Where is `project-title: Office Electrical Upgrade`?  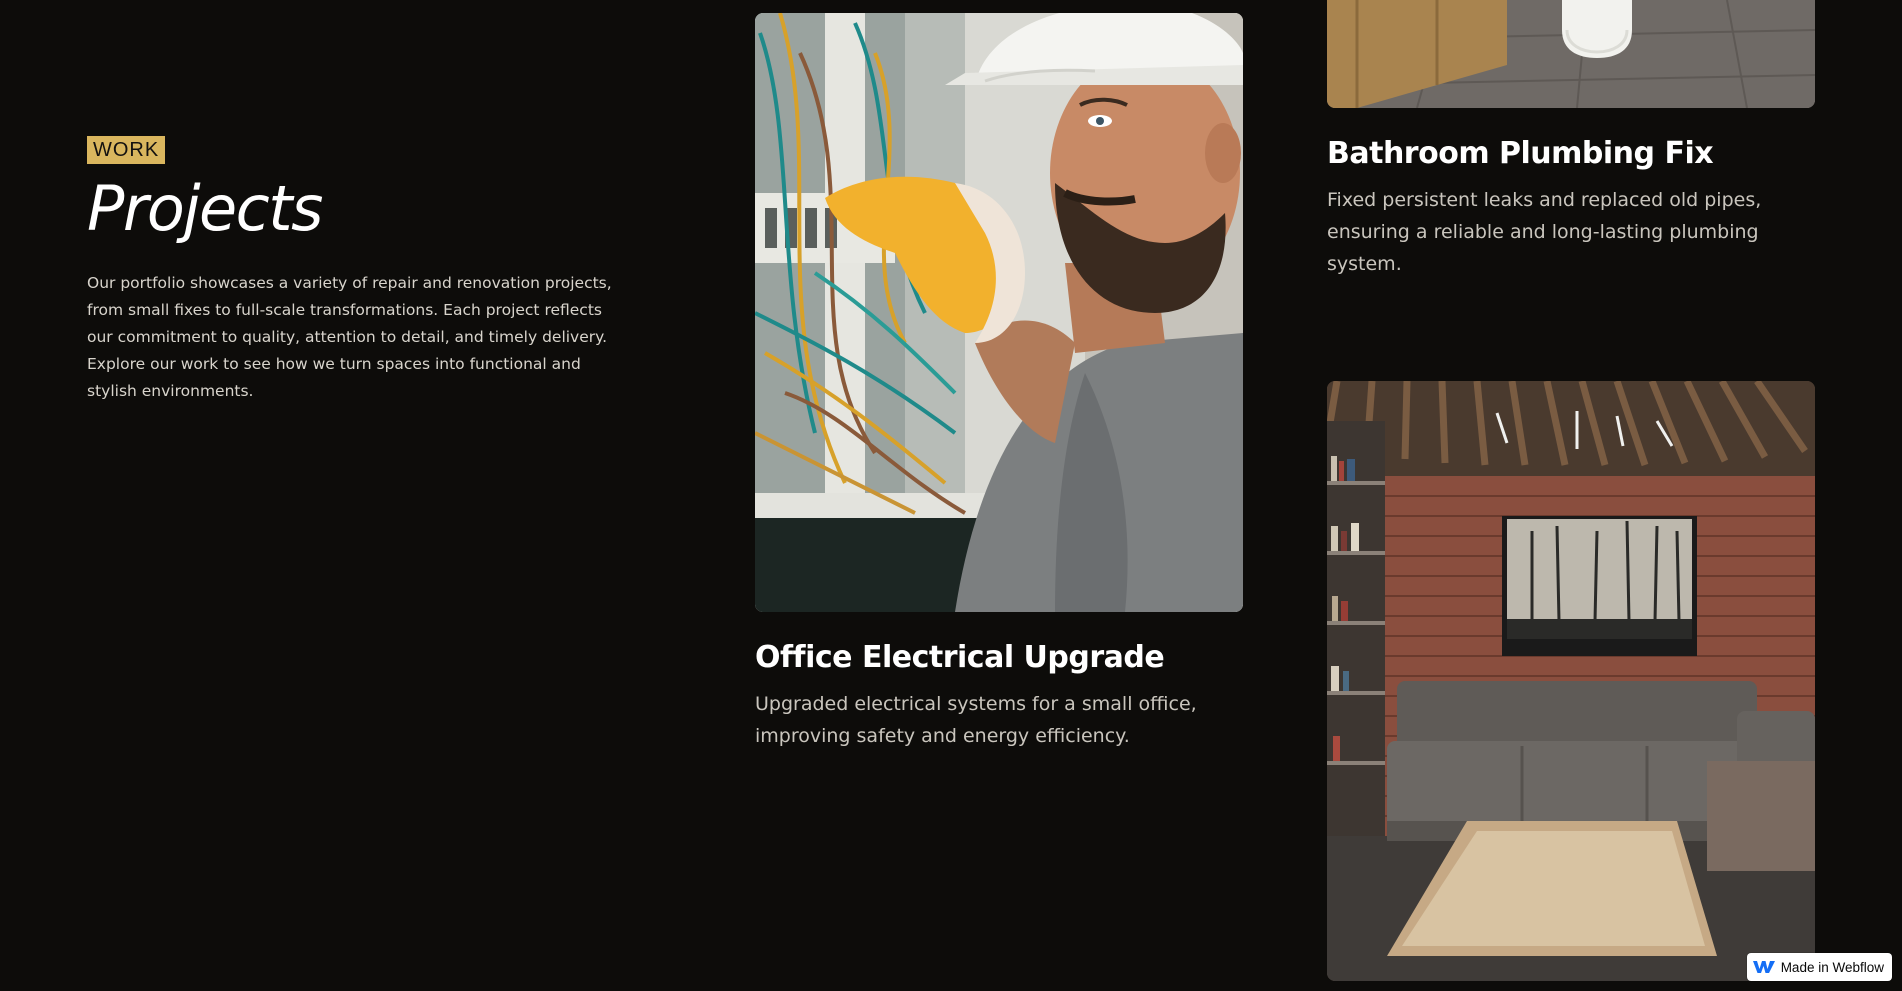
project-title: Office Electrical Upgrade is located at coordinates (999, 658).